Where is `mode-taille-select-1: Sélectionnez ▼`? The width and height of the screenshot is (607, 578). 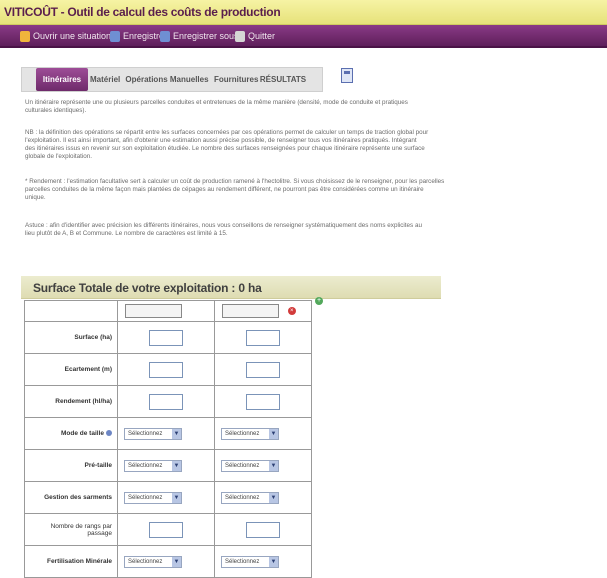 mode-taille-select-1: Sélectionnez ▼ is located at coordinates (166, 433).